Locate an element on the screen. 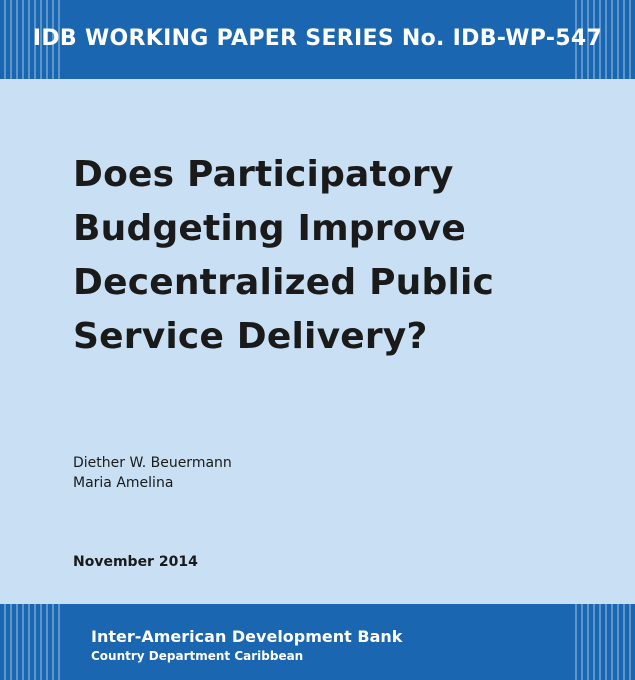  series-label: IDB WORKING PAPER SERIES No. IDB-WP-547 is located at coordinates (317, 38).